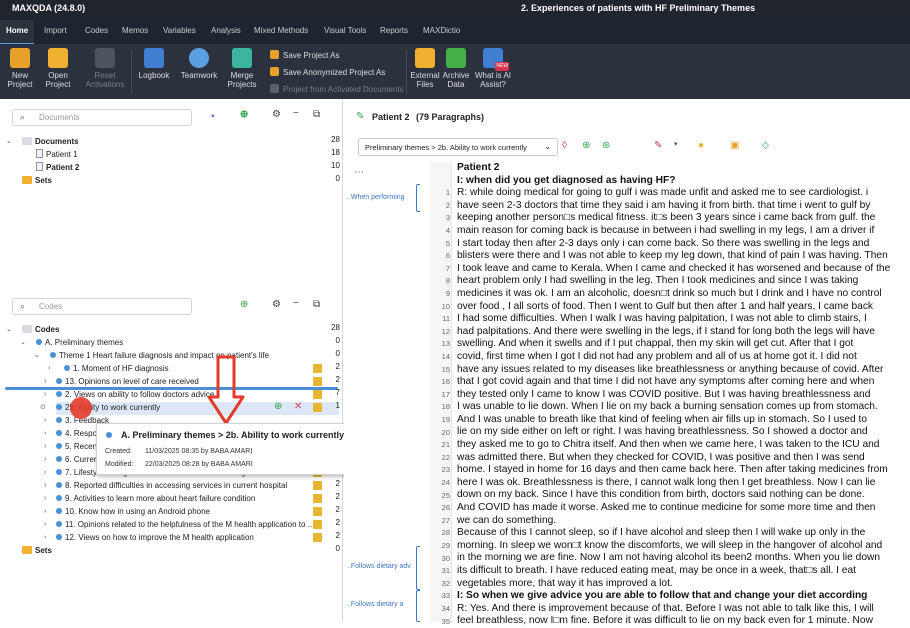 This screenshot has height=628, width=910. Describe the element at coordinates (43, 407) in the screenshot. I see `chevron-right-icon: ⊙` at that location.